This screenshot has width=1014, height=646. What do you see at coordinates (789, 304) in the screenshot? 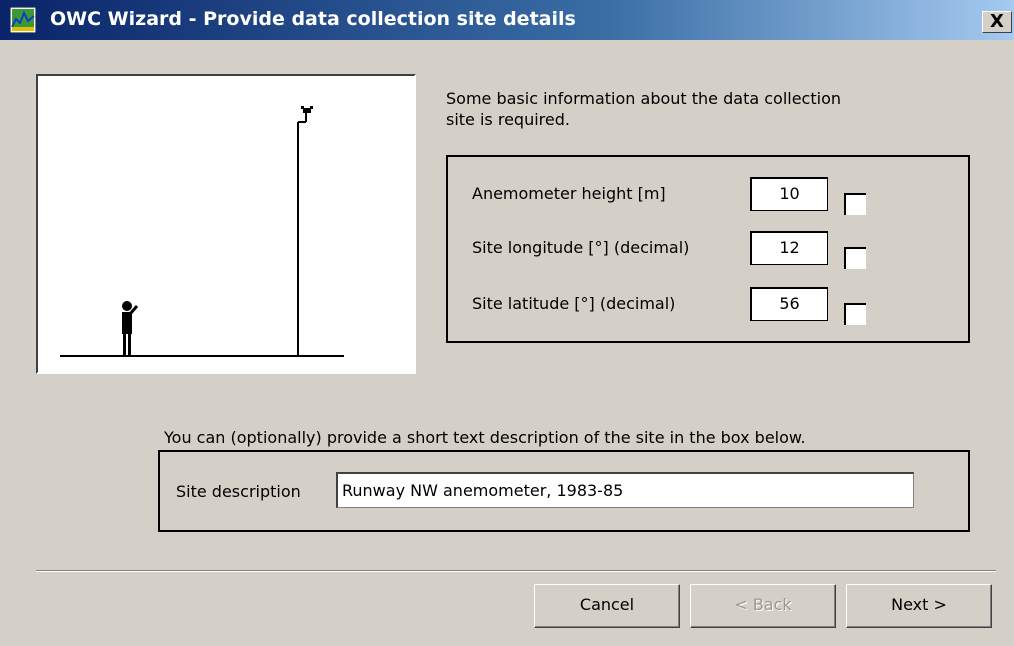
I see `site-latitude-input: 56` at bounding box center [789, 304].